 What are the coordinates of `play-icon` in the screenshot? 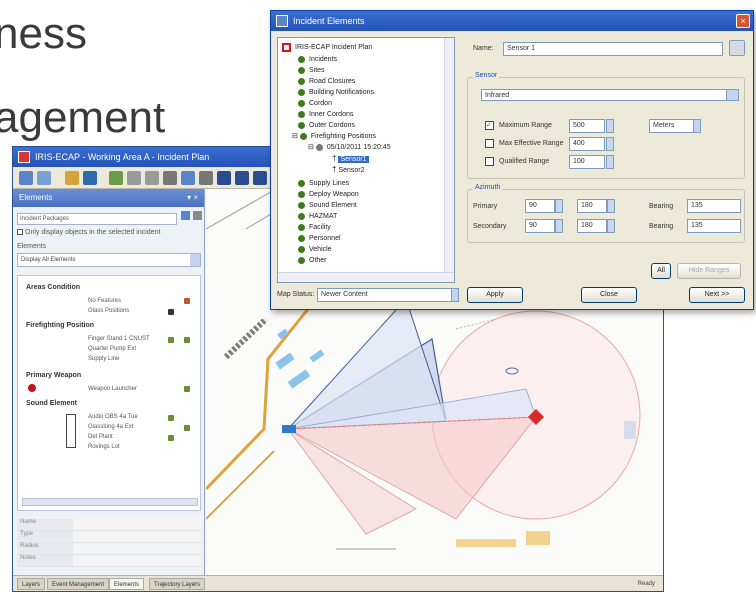 It's located at (242, 178).